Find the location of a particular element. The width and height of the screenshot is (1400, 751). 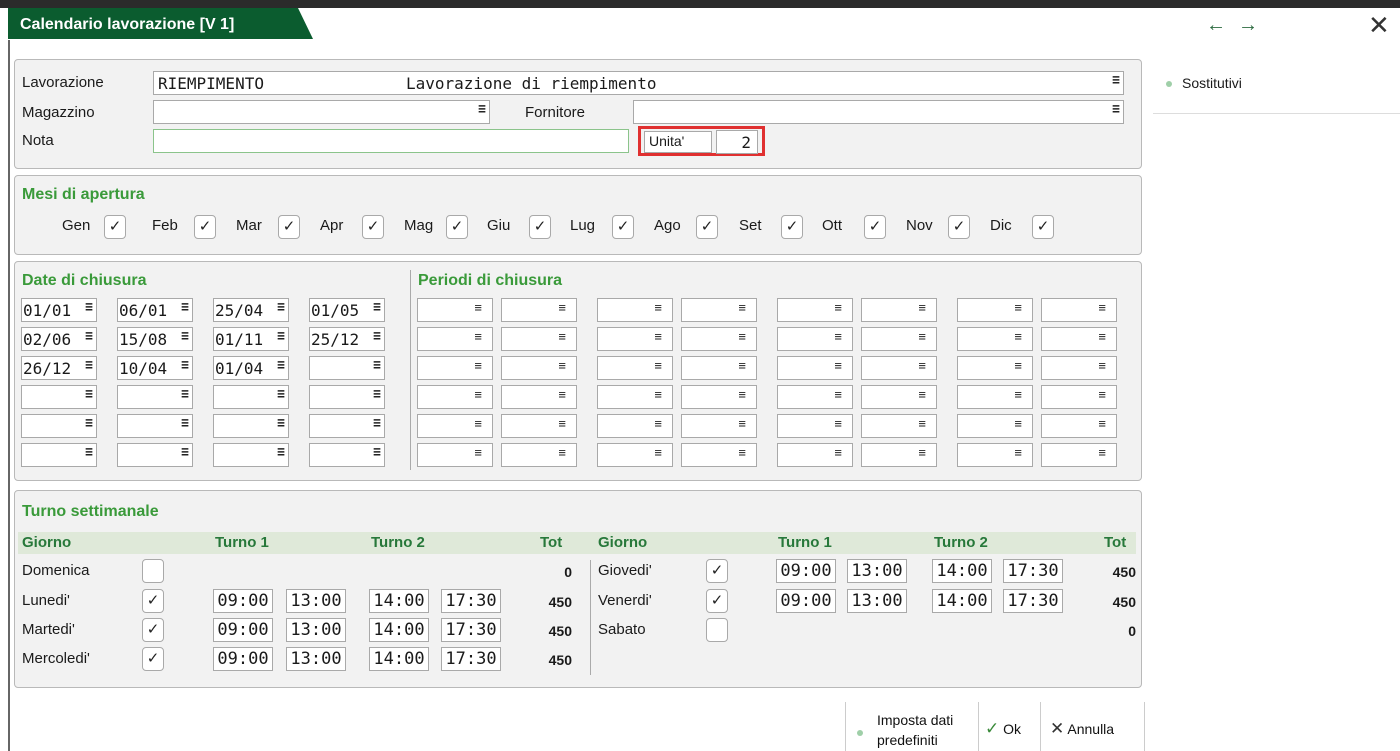

closing-date-field: 25/04 ≡ is located at coordinates (251, 310).